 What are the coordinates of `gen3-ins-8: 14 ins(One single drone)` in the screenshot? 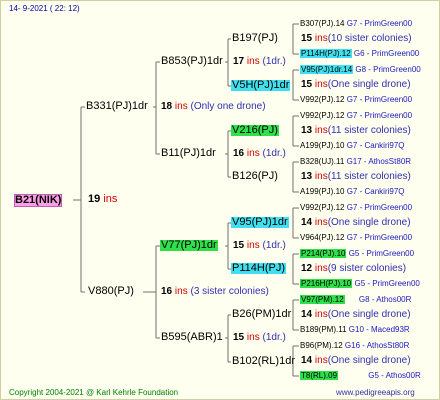 It's located at (356, 360).